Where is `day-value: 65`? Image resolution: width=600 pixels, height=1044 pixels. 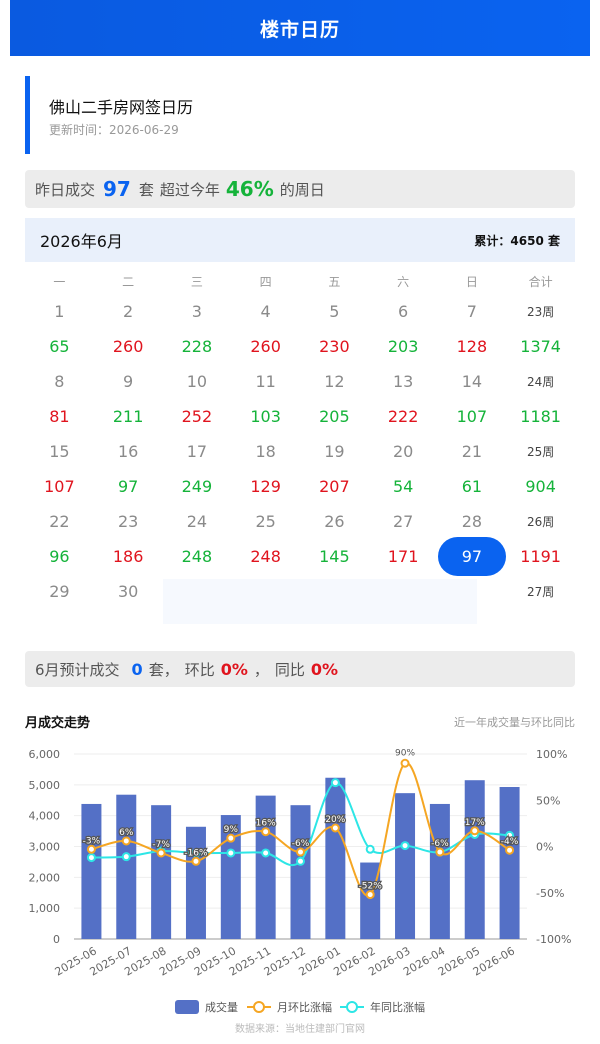
day-value: 65 is located at coordinates (59, 346).